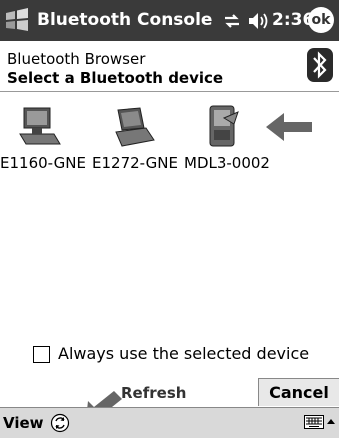 The width and height of the screenshot is (339, 438). Describe the element at coordinates (135, 163) in the screenshot. I see `device-label: E1272-GNE` at that location.